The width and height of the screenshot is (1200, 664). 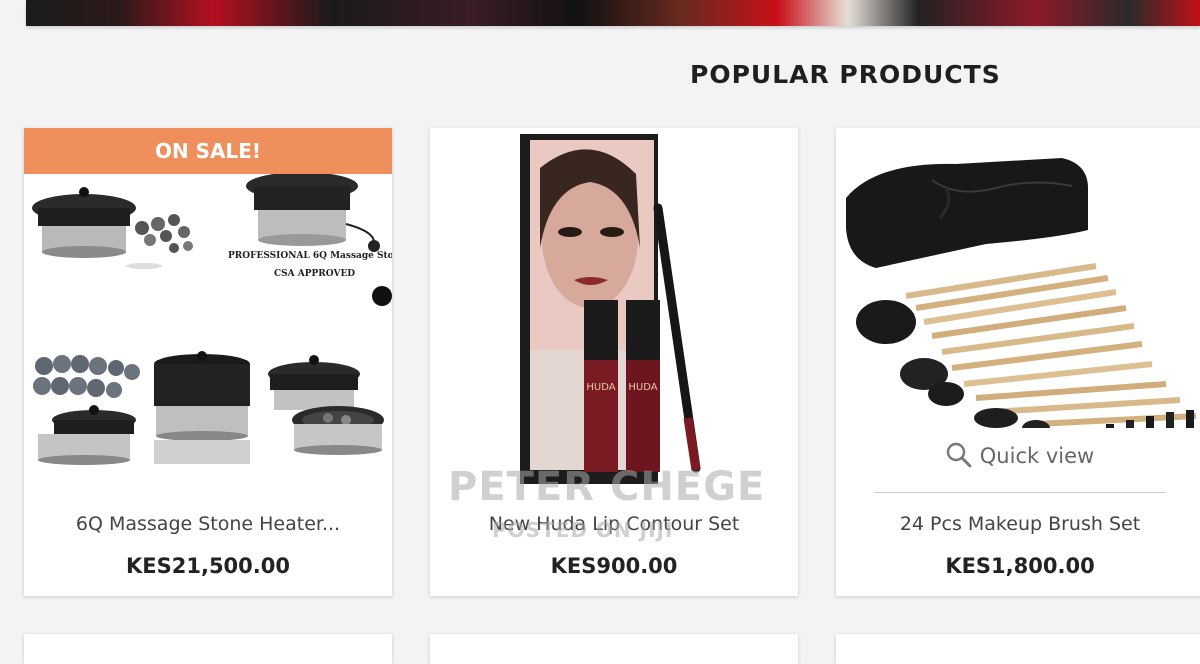 I want to click on quick-view-label: Quick view, so click(x=1037, y=456).